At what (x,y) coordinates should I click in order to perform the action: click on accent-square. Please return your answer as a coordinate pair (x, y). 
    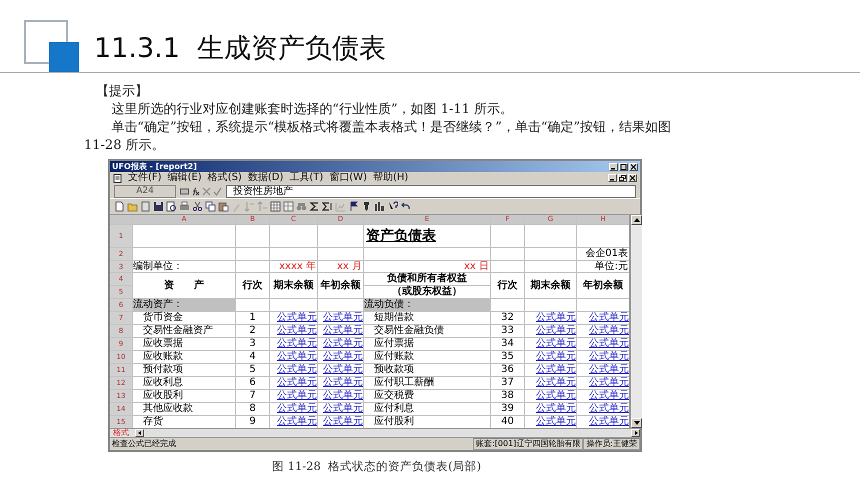
    Looking at the image, I should click on (64, 57).